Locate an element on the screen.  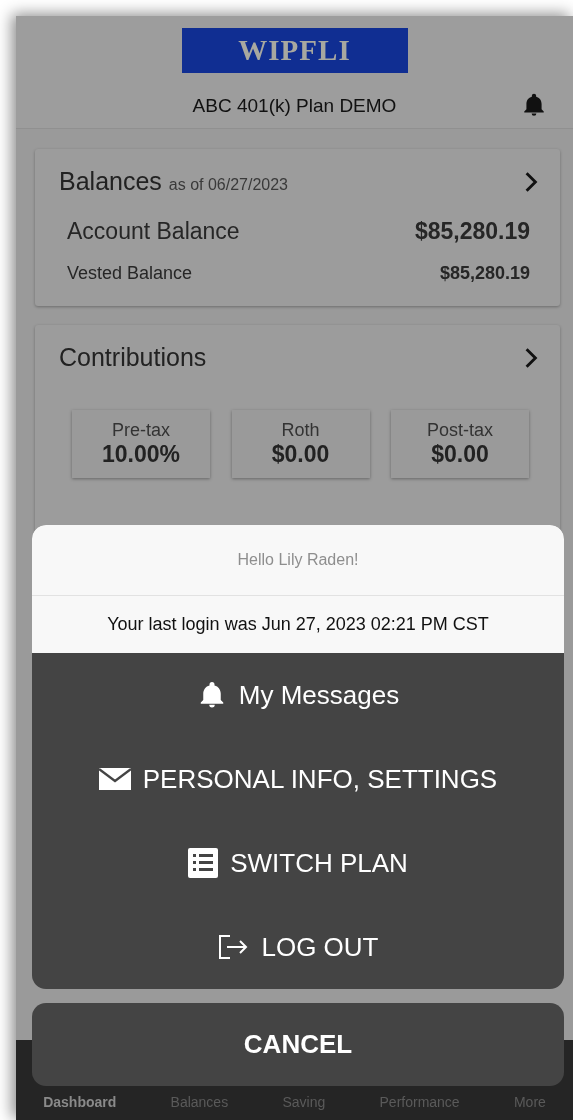
bell-icon is located at coordinates (534, 105).